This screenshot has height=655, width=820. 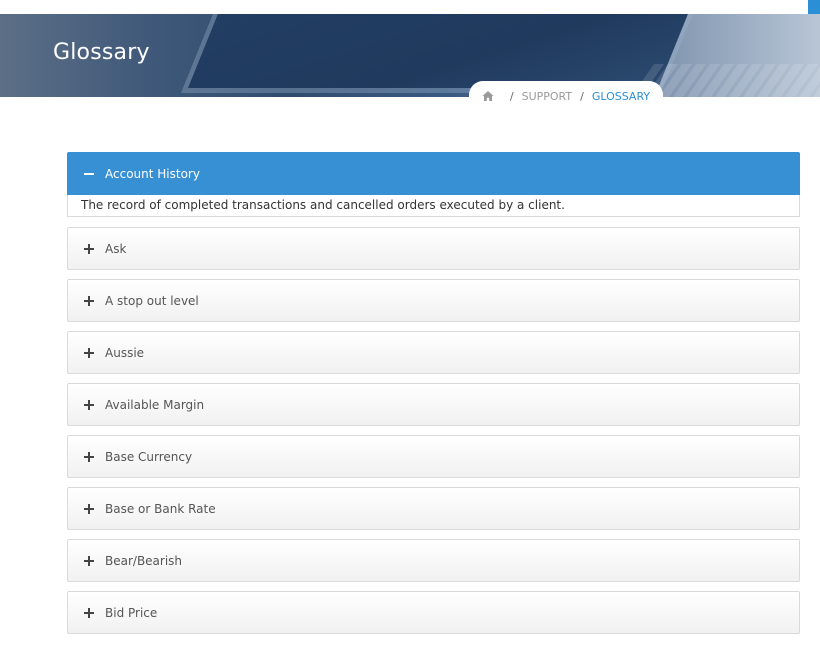 I want to click on accordion-header-stop-out-level: A stop out level, so click(x=433, y=300).